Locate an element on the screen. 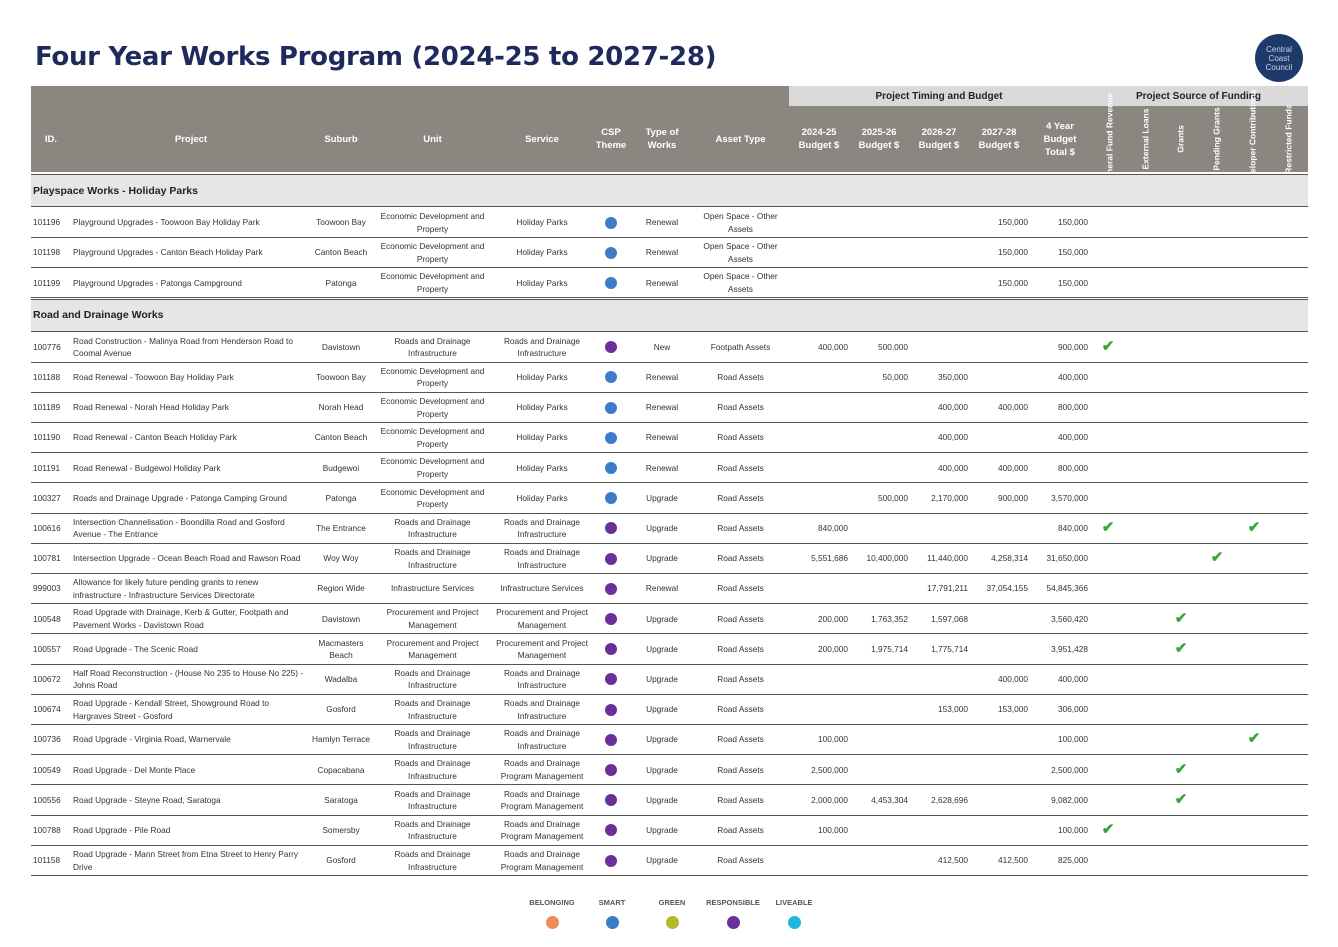 The height and width of the screenshot is (947, 1338). cell-project: Playground Upgrades - Patonga Campground is located at coordinates (157, 282).